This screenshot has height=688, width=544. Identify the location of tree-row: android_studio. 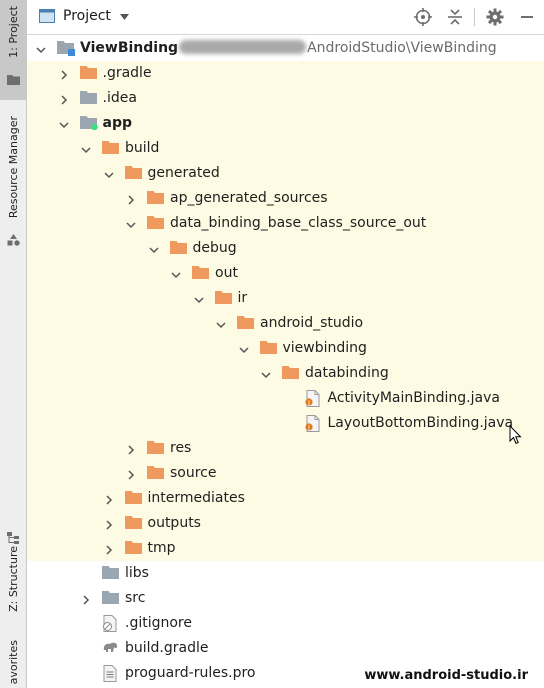
(285, 323).